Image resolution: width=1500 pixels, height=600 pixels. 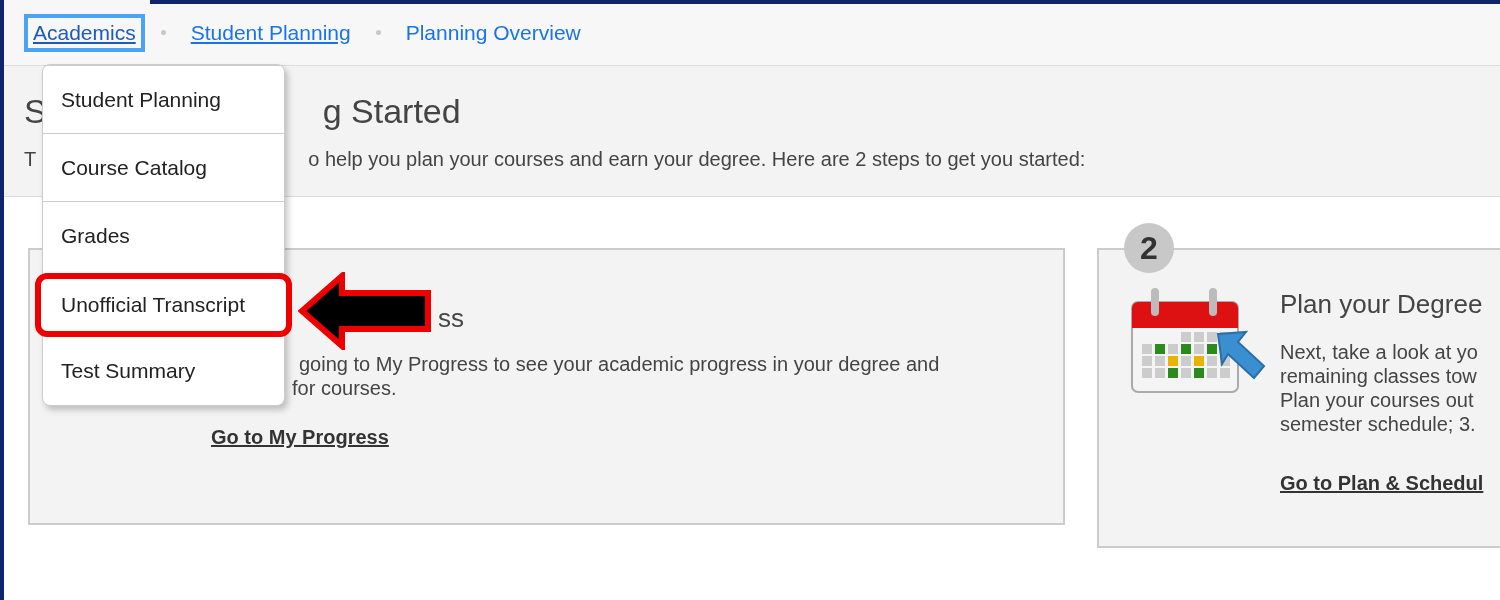 I want to click on card-text: remaining classes tow, so click(x=1379, y=376).